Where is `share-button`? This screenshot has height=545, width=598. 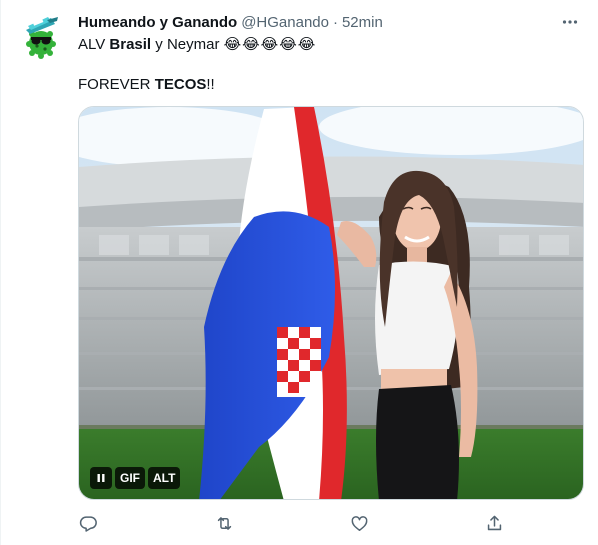
share-button is located at coordinates (494, 523).